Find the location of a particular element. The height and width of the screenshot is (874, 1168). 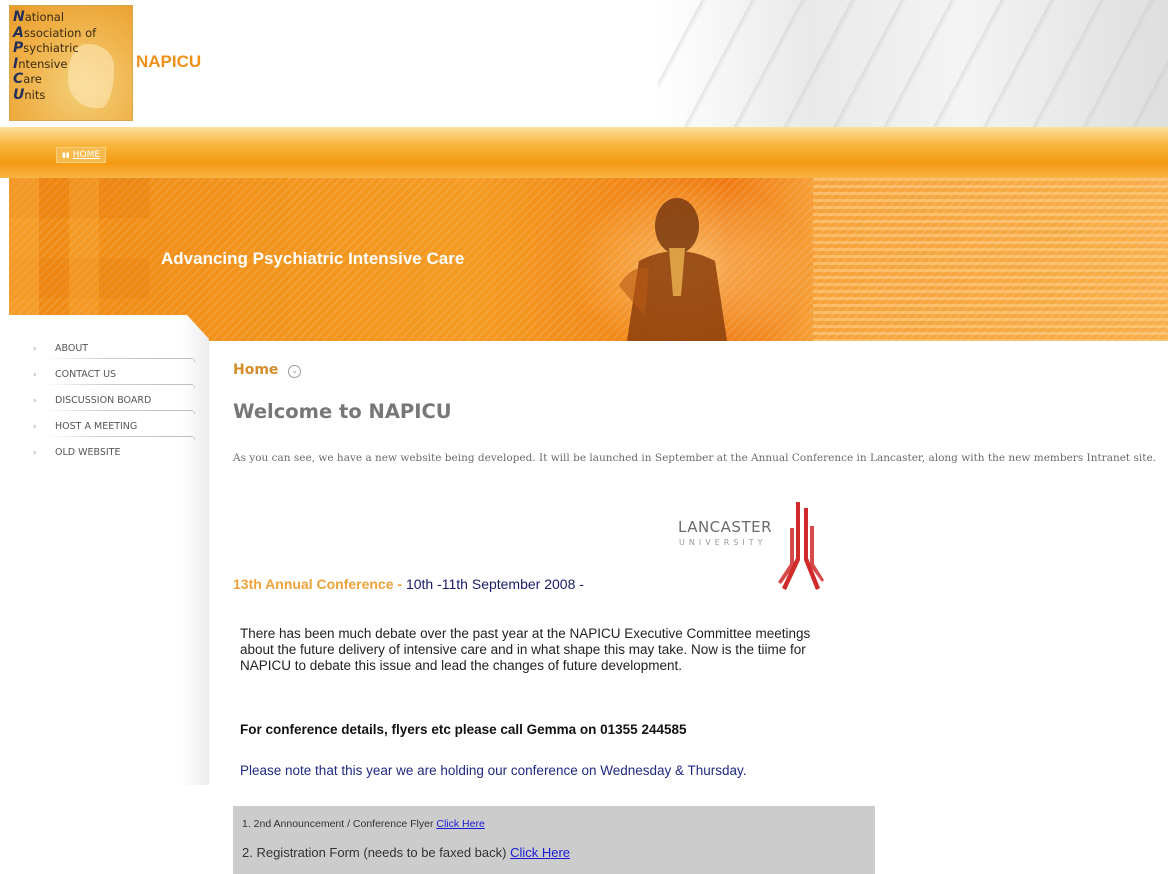

sidebar-item-discussion-board: › DISCUSSION BOARD › is located at coordinates (114, 406).